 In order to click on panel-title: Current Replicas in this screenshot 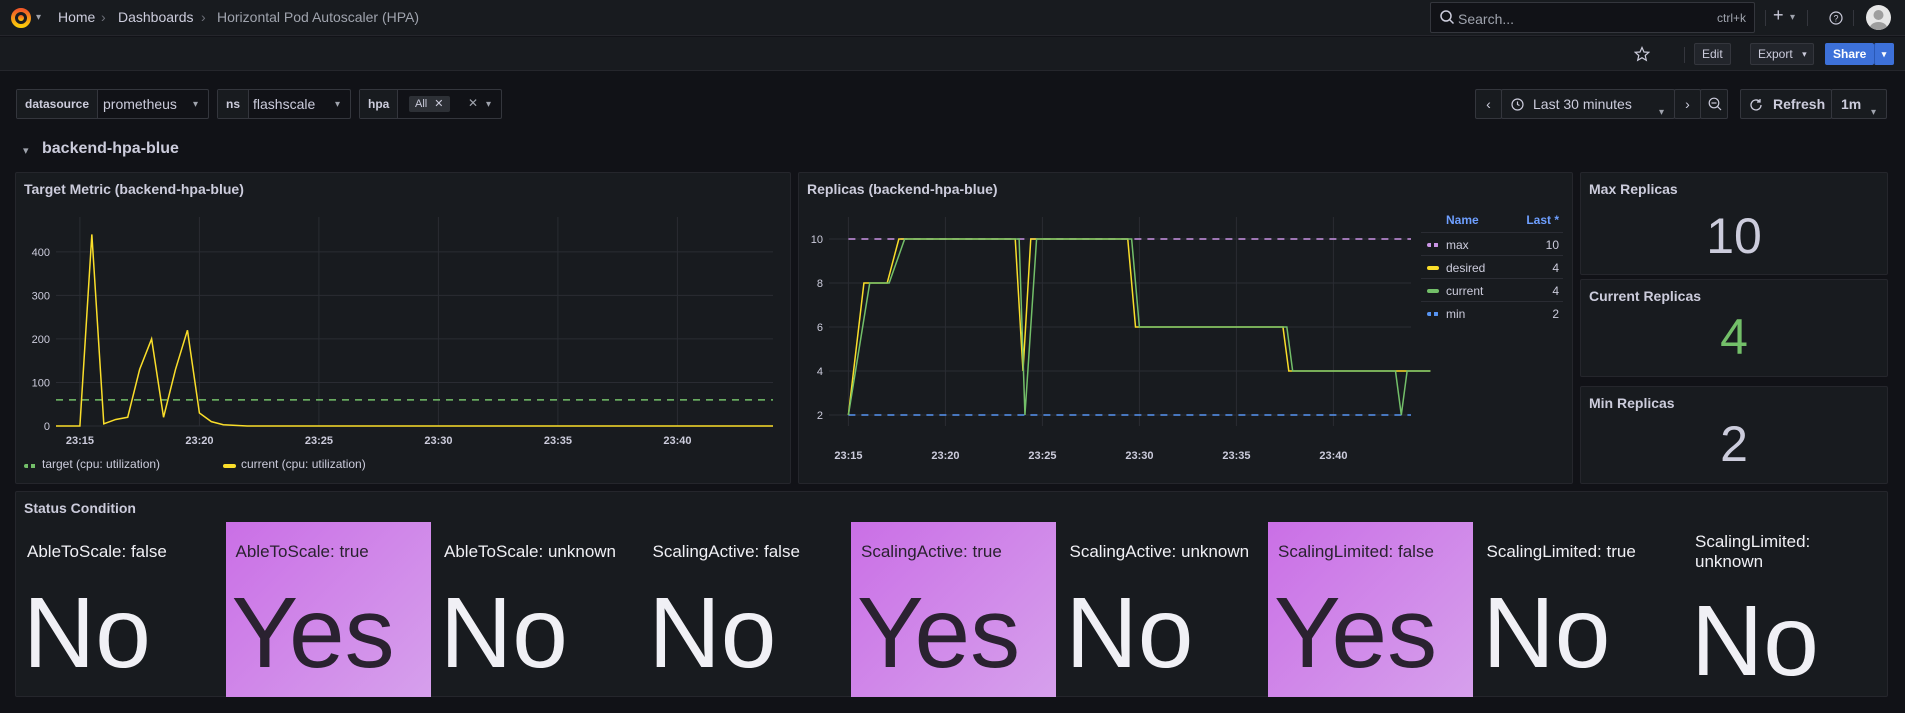, I will do `click(1645, 296)`.